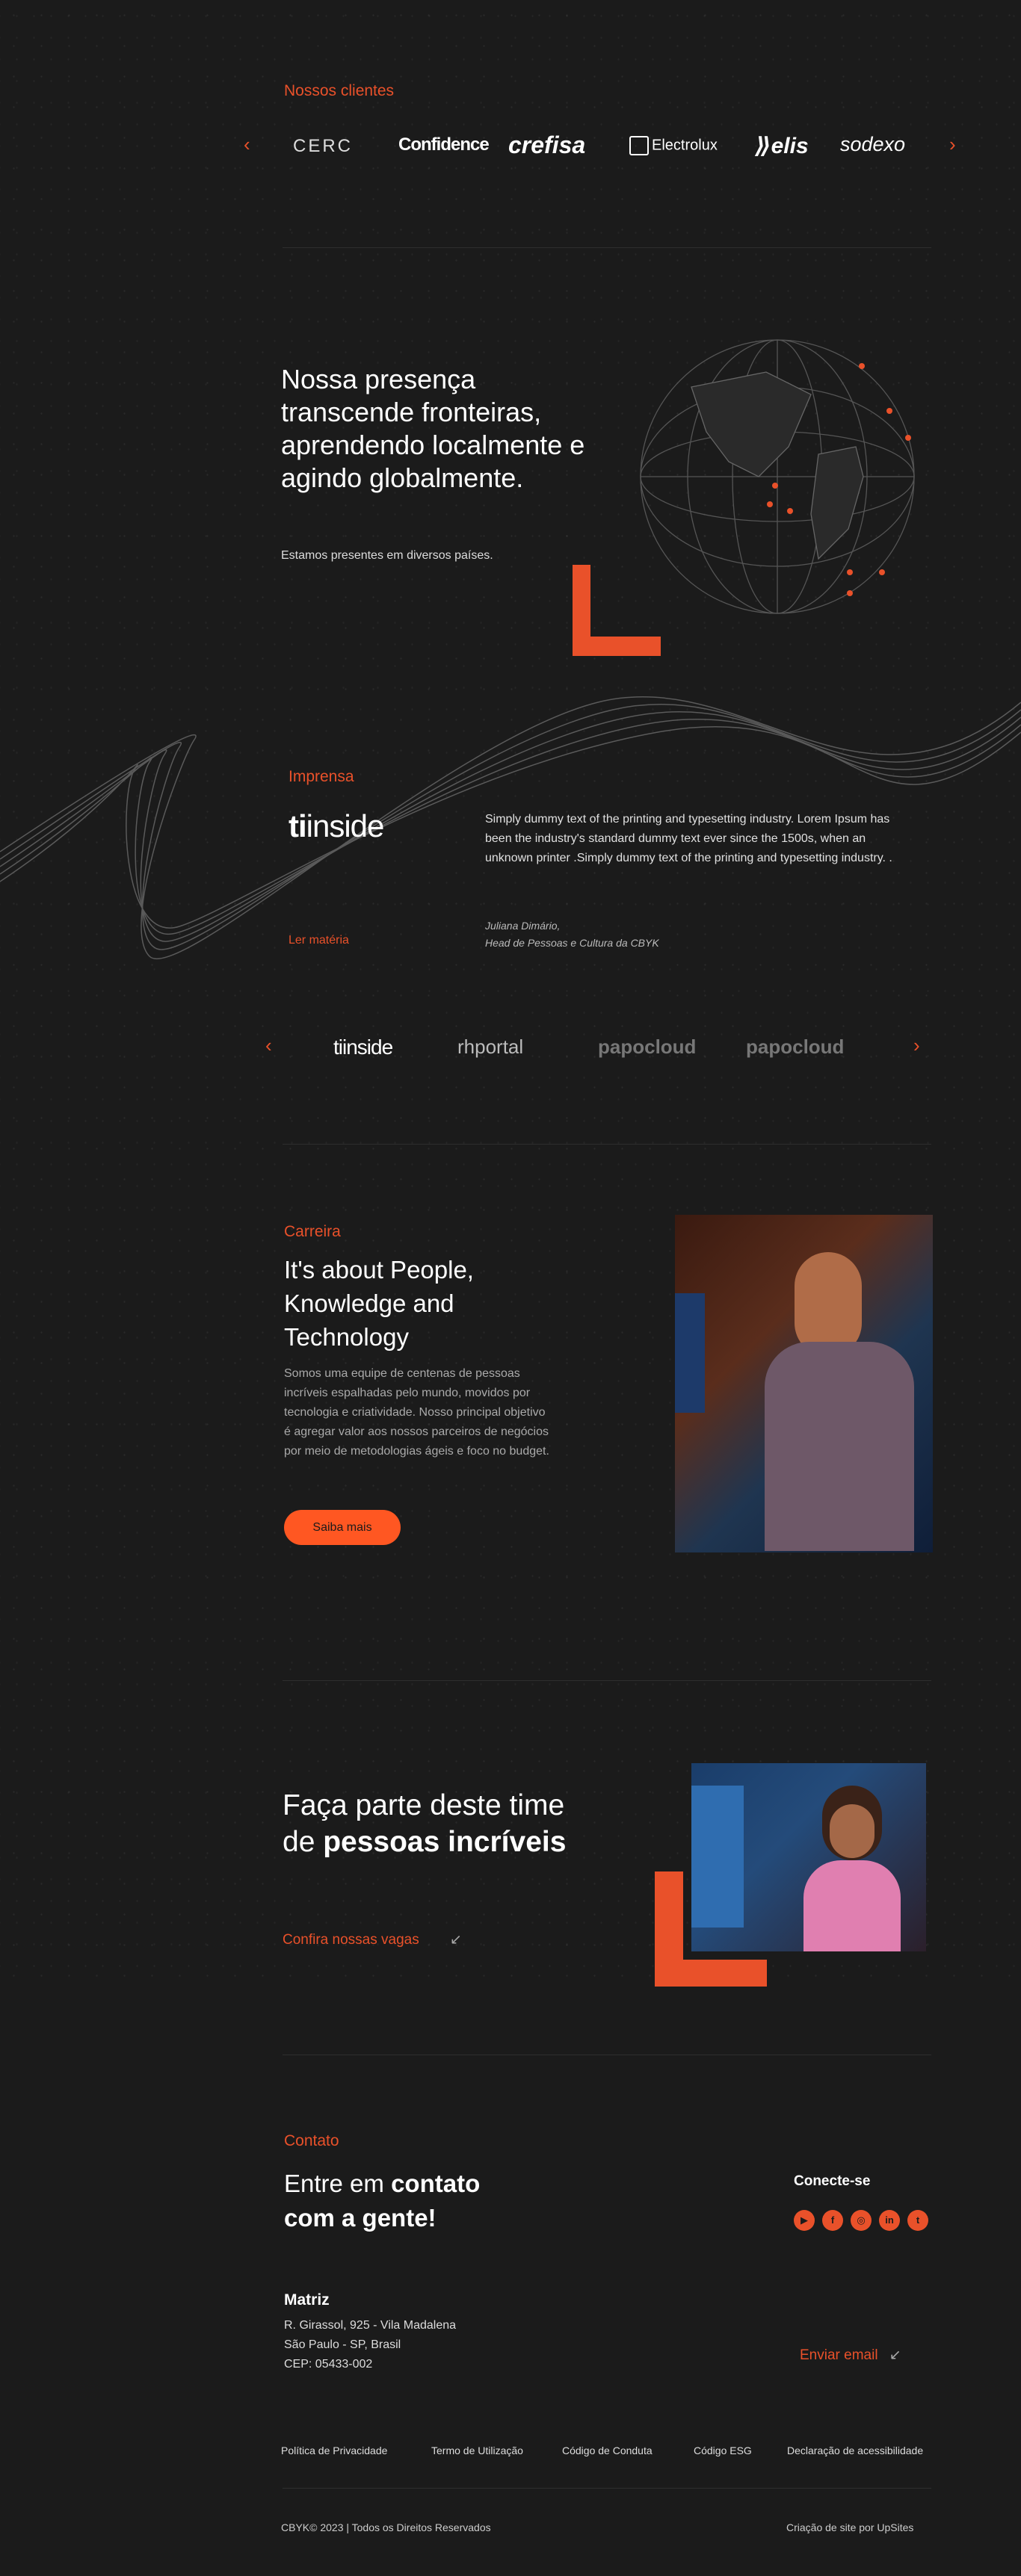 The image size is (1021, 2576). Describe the element at coordinates (334, 2450) in the screenshot. I see `footer-link-privacy: Política de Privacidade` at that location.